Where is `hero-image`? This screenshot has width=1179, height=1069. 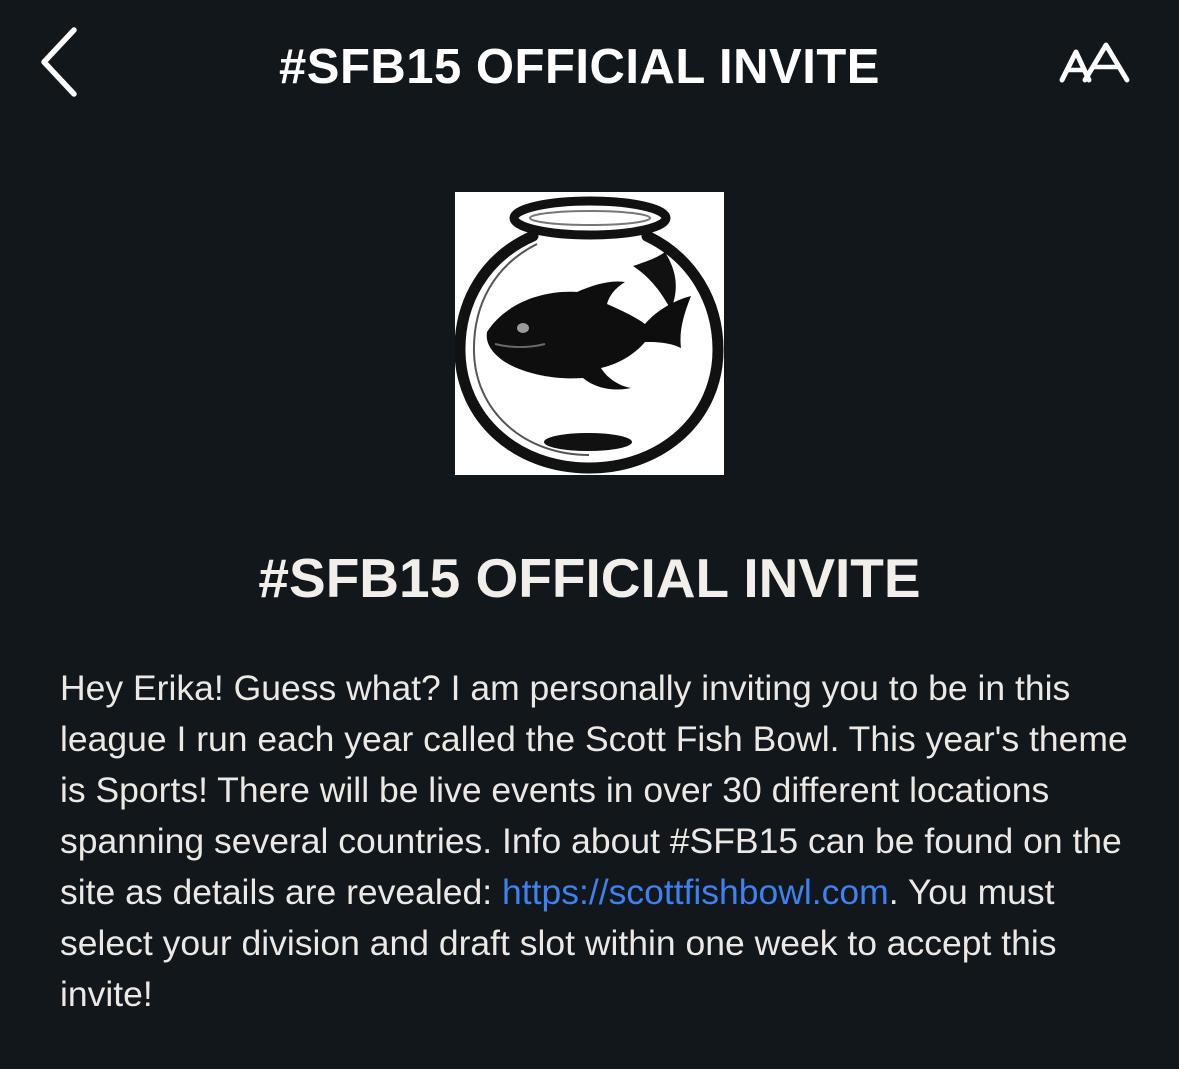
hero-image is located at coordinates (589, 333).